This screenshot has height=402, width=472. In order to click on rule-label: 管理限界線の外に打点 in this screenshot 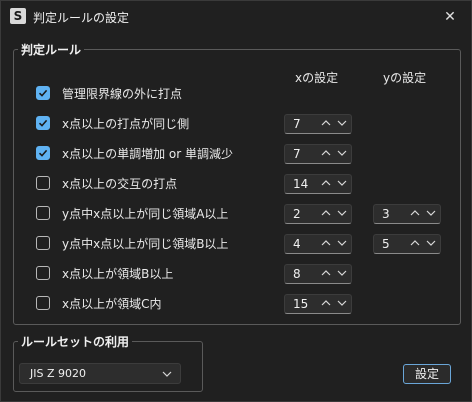, I will do `click(122, 94)`.